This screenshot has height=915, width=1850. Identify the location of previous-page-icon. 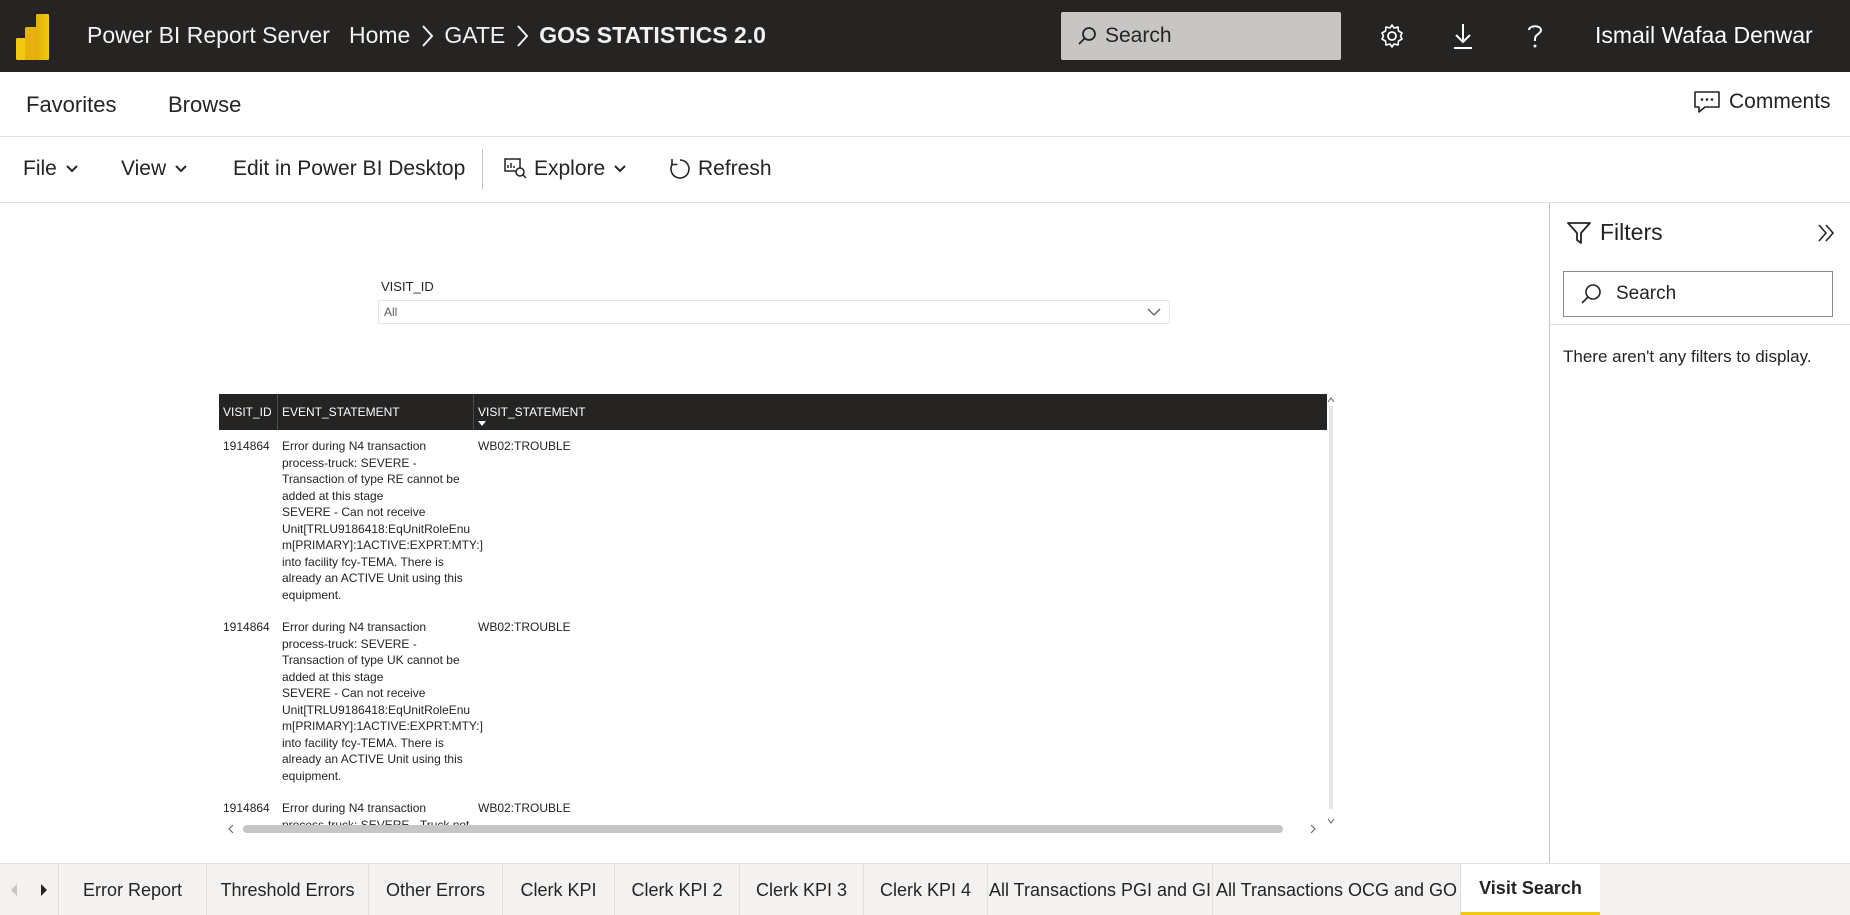
(14, 889).